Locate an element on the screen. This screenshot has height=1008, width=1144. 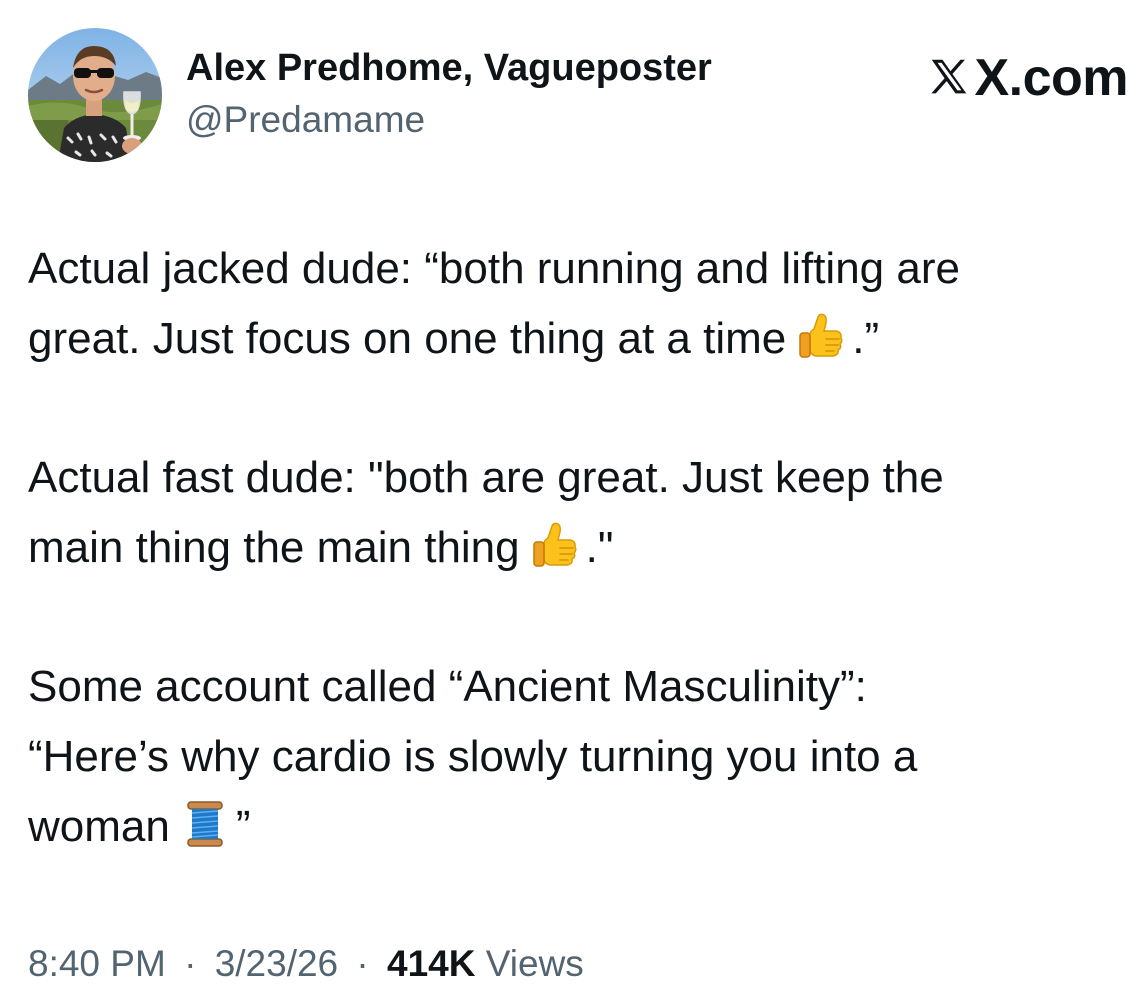
post-meta: 8:40 PM · 3/23/26 · 414K Views is located at coordinates (306, 964).